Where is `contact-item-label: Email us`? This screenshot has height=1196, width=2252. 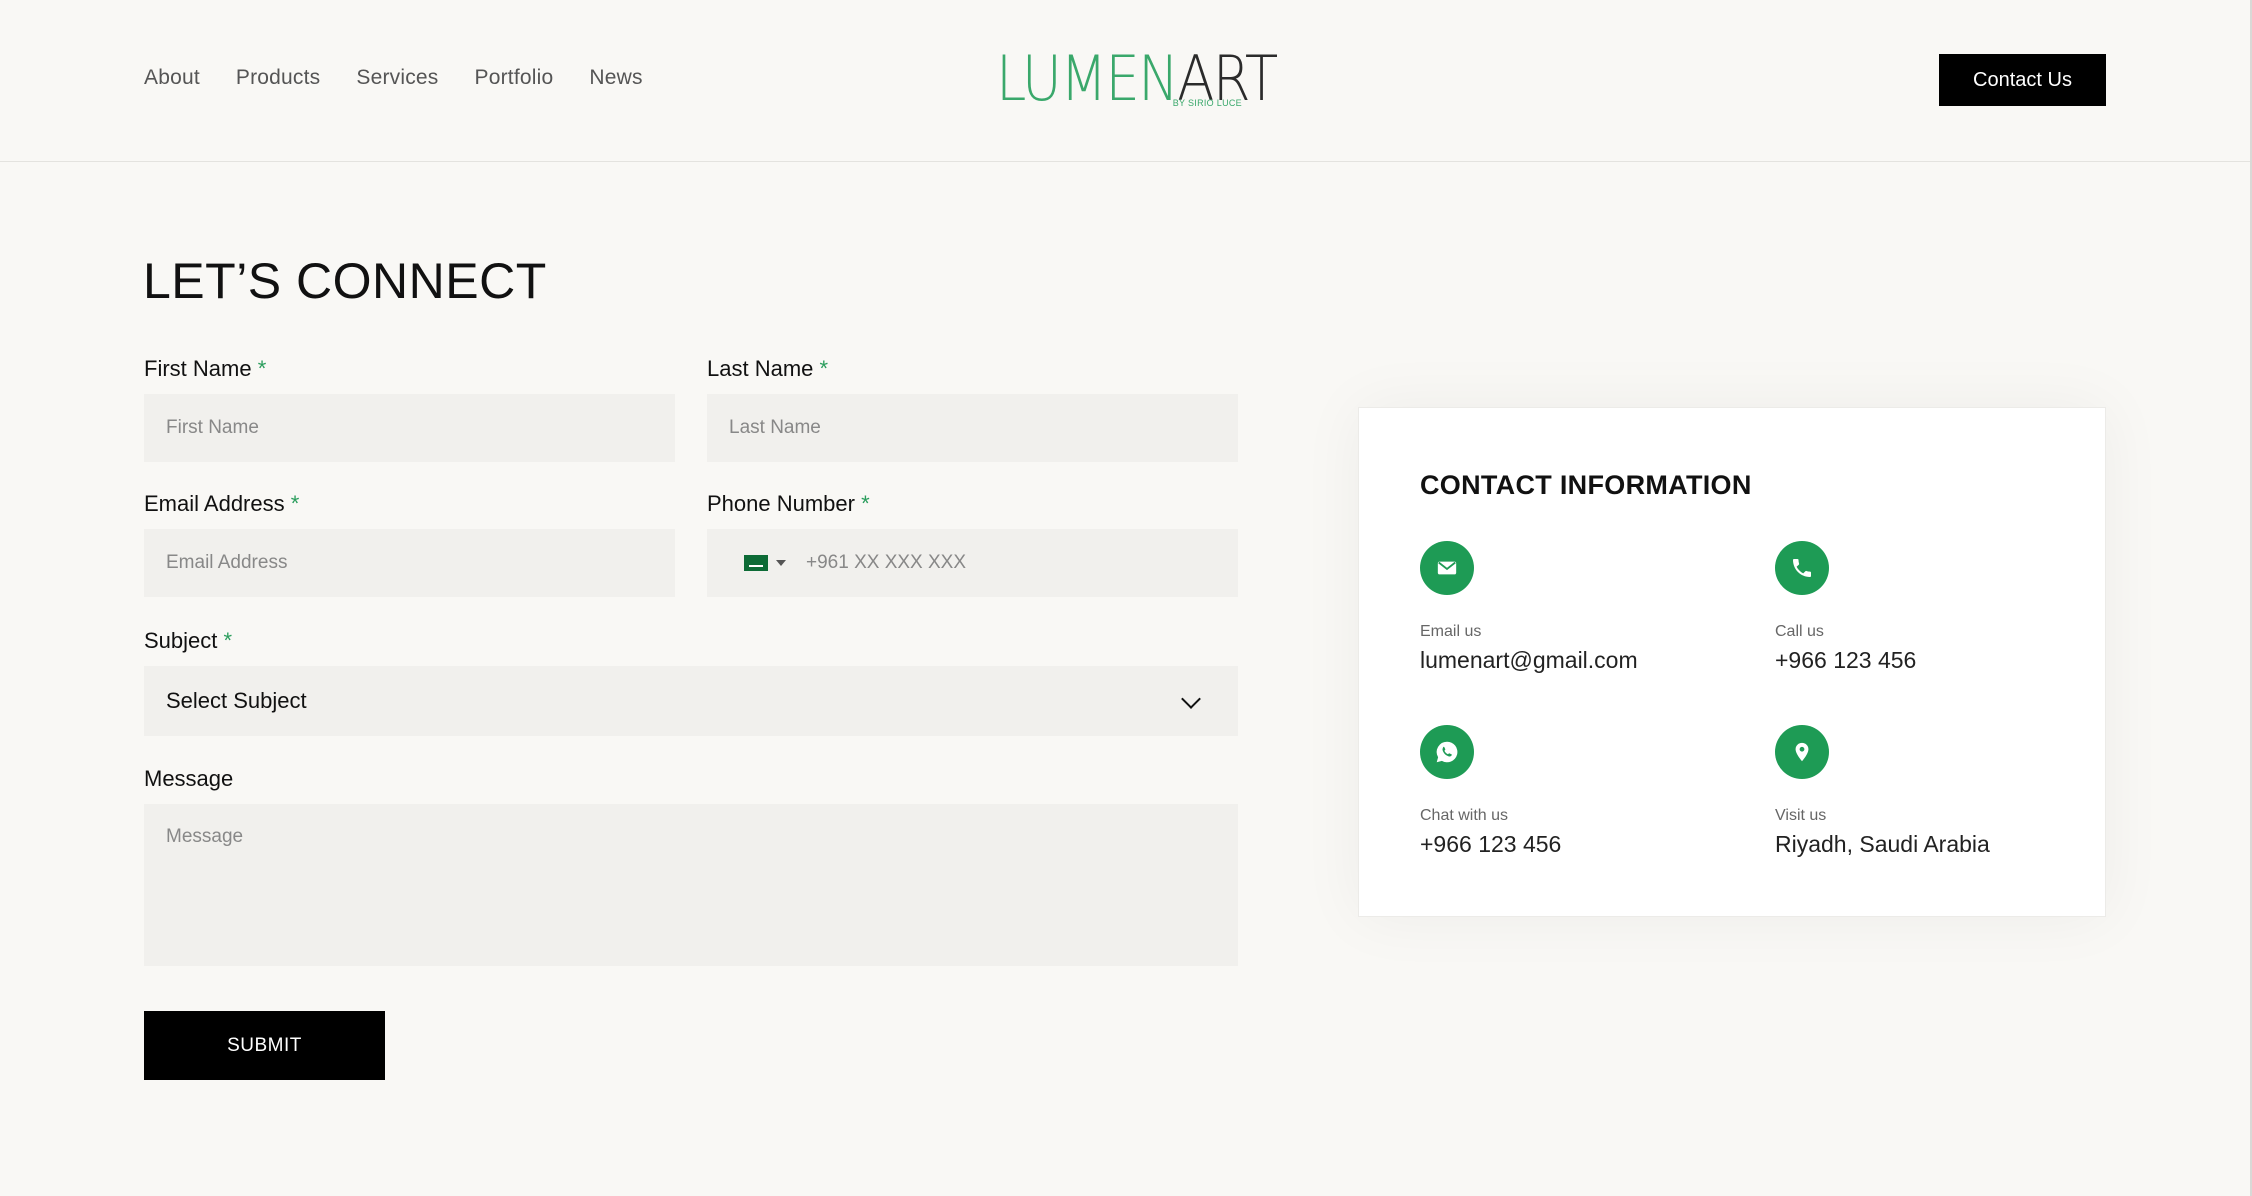
contact-item-label: Email us is located at coordinates (1451, 631).